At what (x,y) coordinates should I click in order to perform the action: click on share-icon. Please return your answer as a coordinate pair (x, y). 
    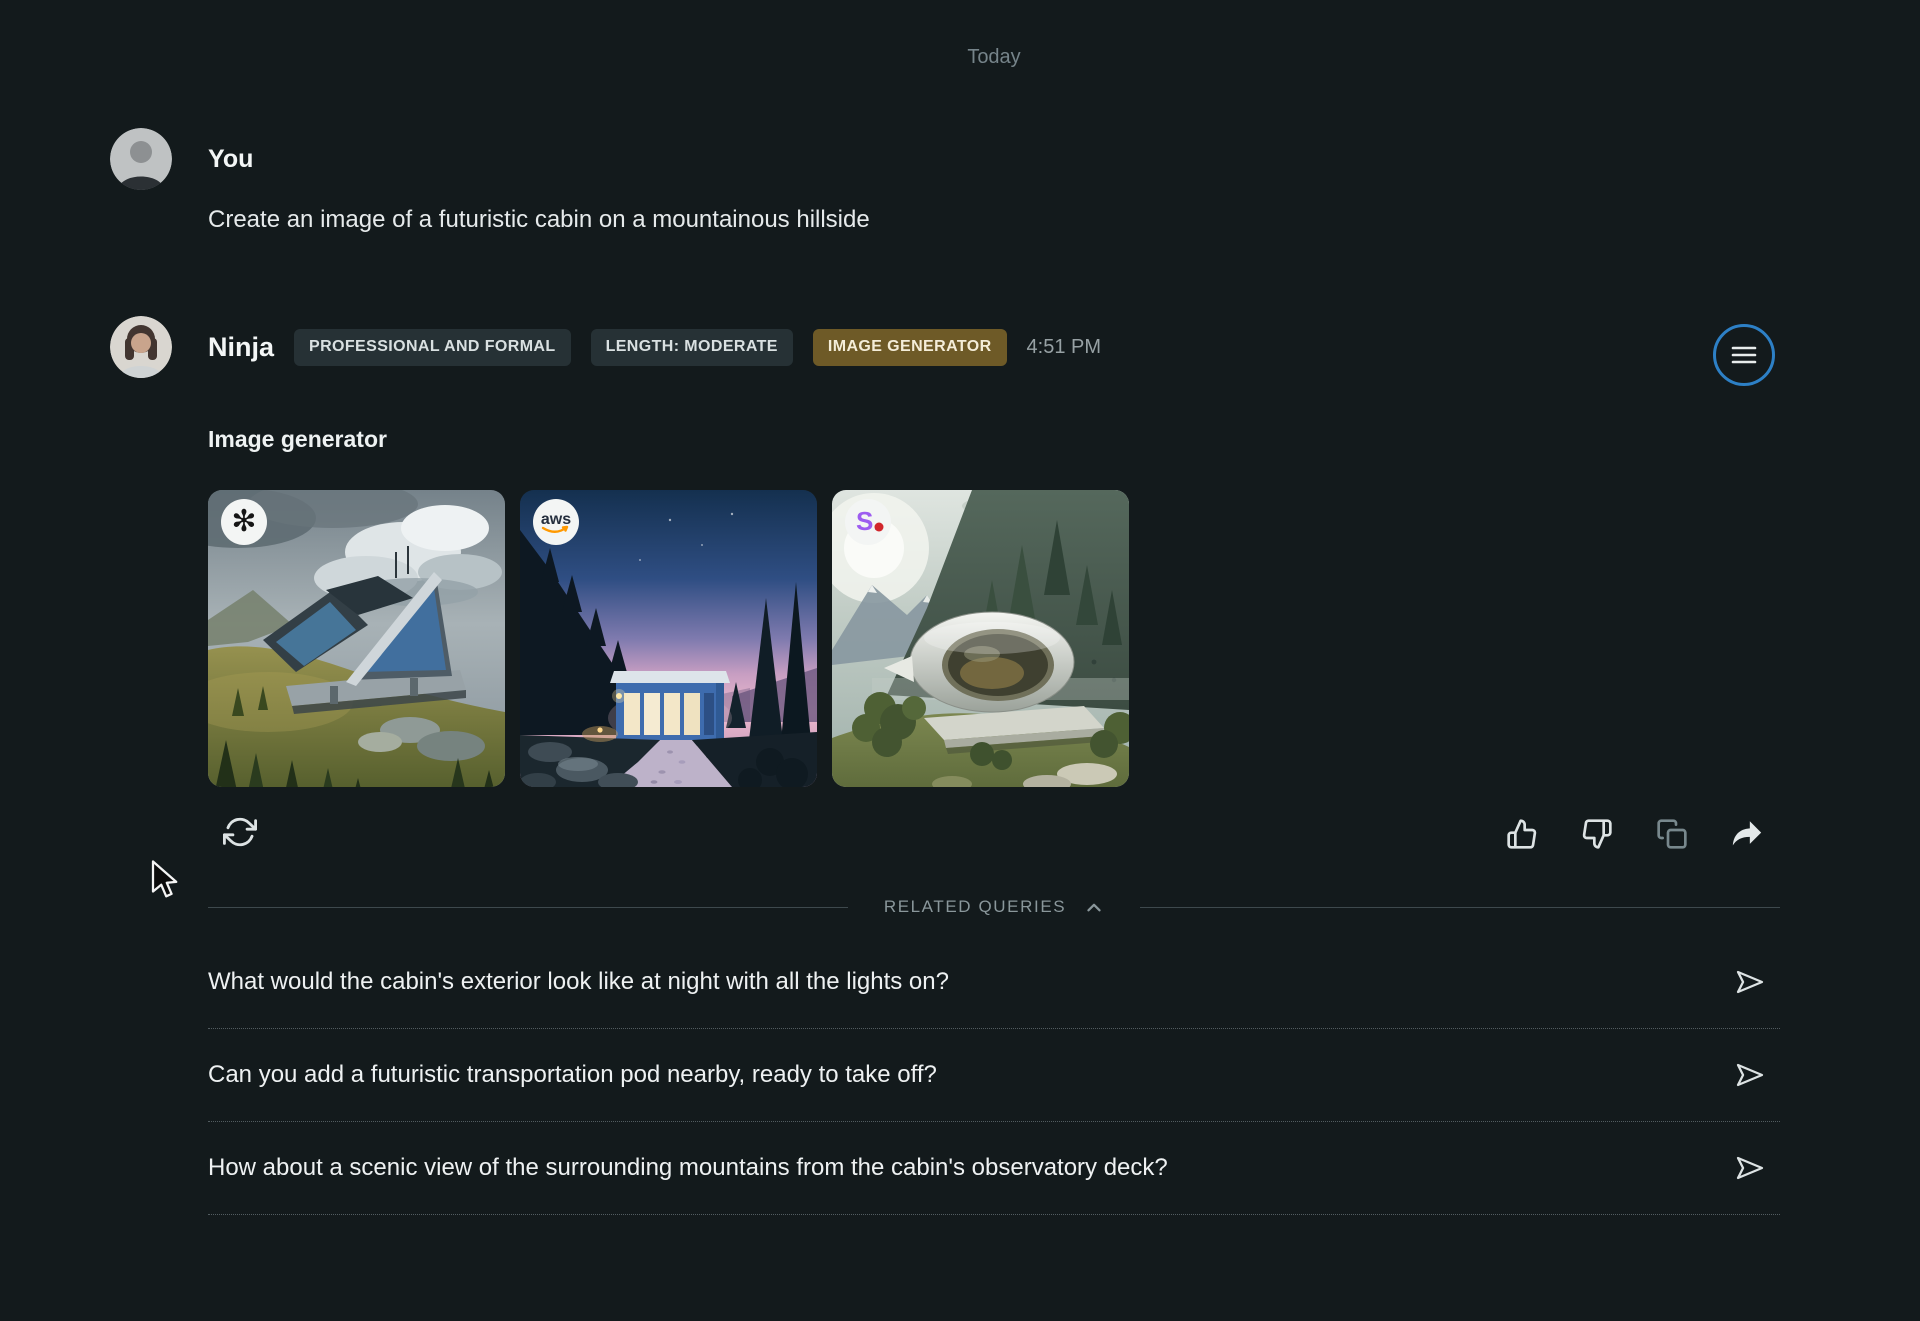
    Looking at the image, I should click on (1747, 833).